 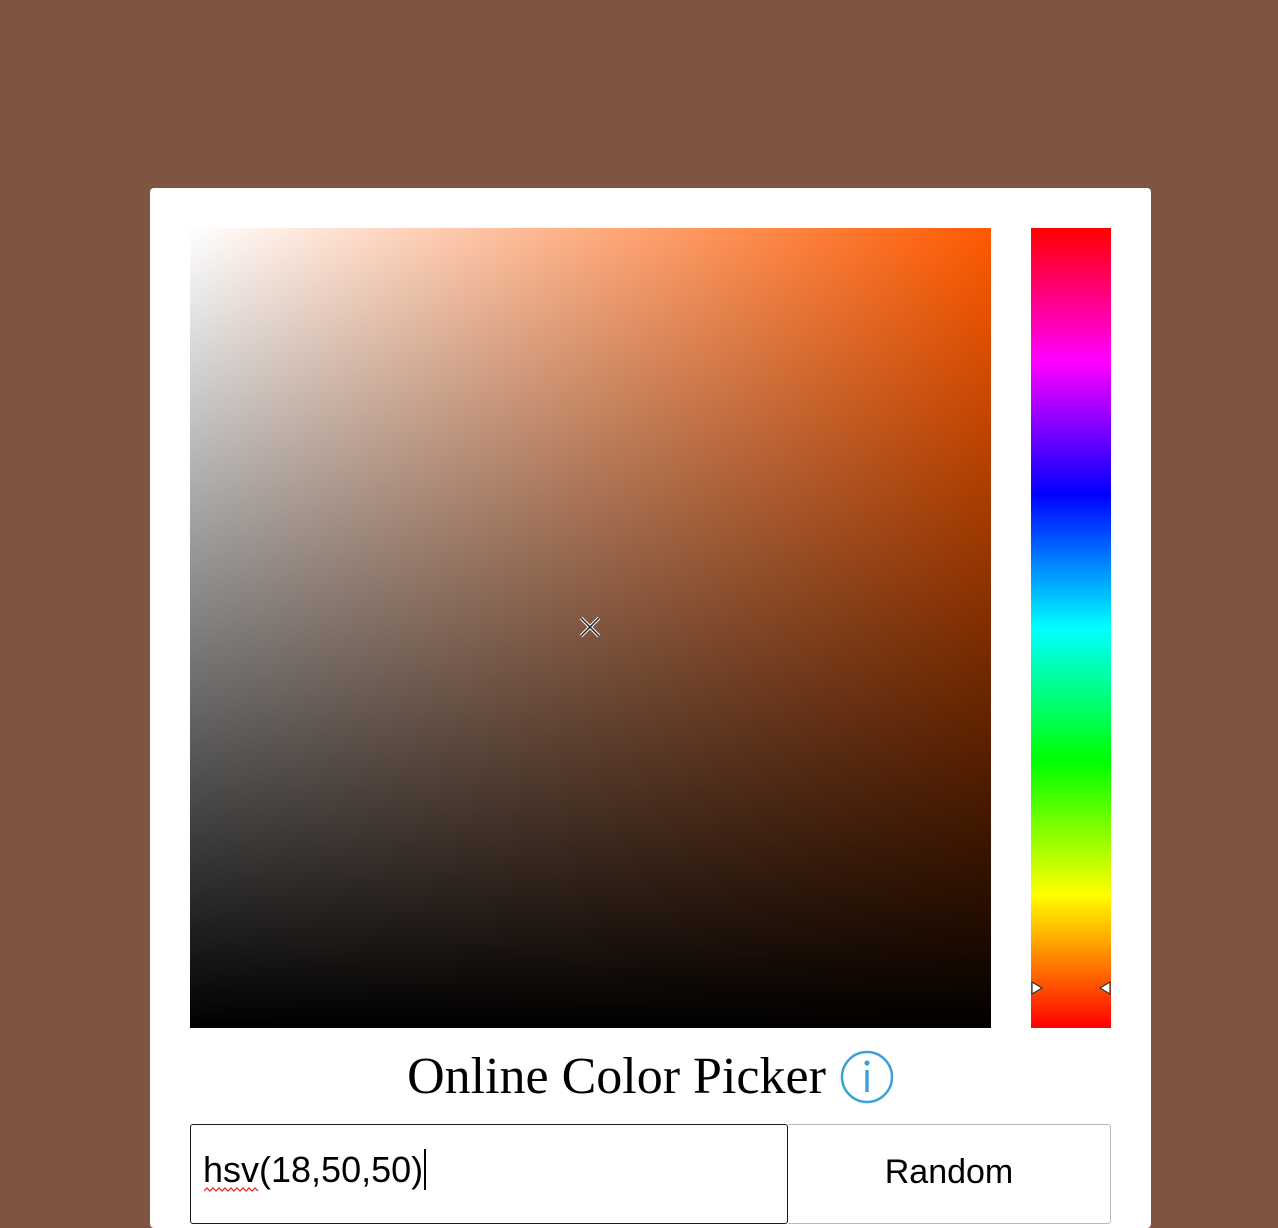 I want to click on page-title: Online Color Picker, so click(x=616, y=1076).